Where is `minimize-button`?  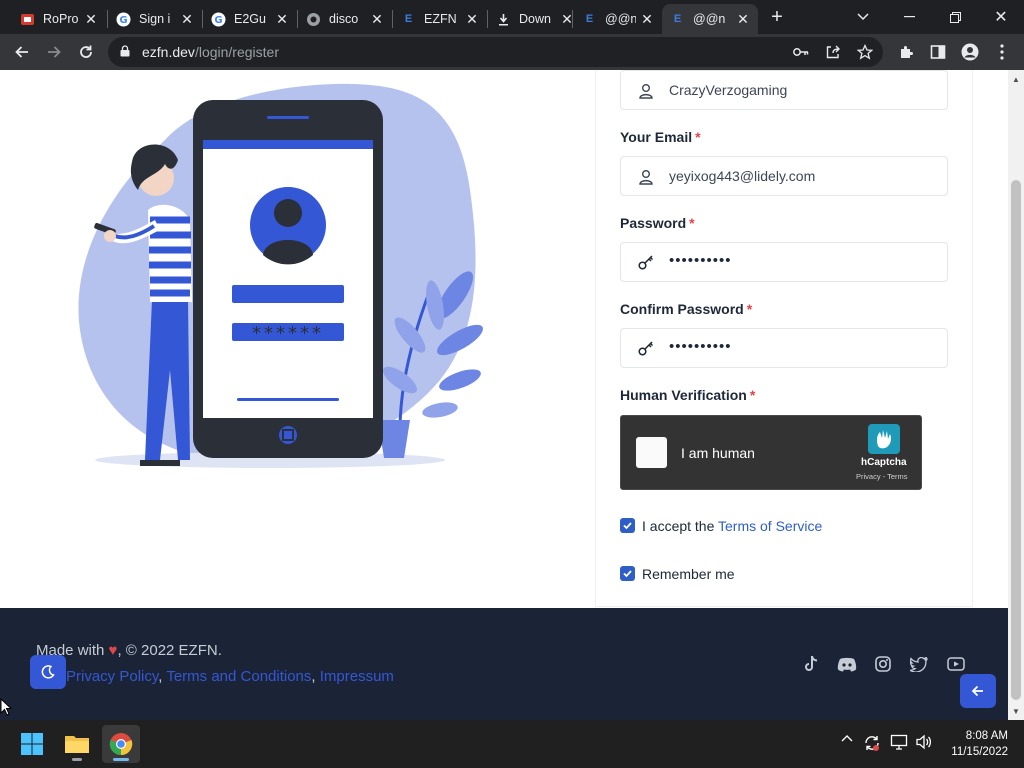
minimize-button is located at coordinates (909, 17).